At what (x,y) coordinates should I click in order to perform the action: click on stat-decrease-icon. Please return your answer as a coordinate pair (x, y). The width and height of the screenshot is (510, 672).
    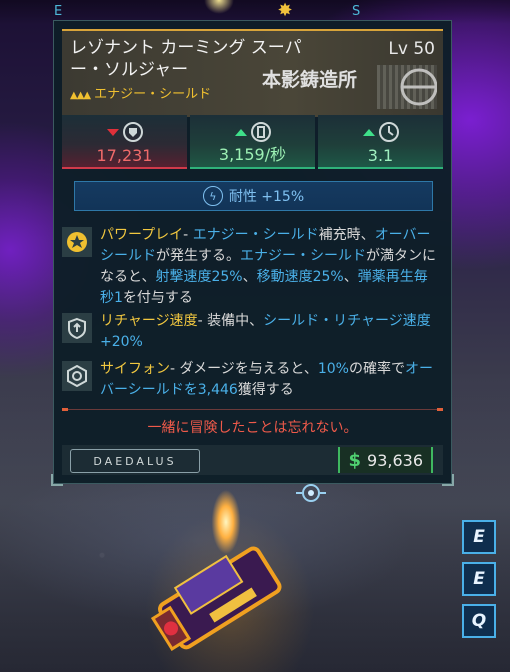
    Looking at the image, I should click on (112, 132).